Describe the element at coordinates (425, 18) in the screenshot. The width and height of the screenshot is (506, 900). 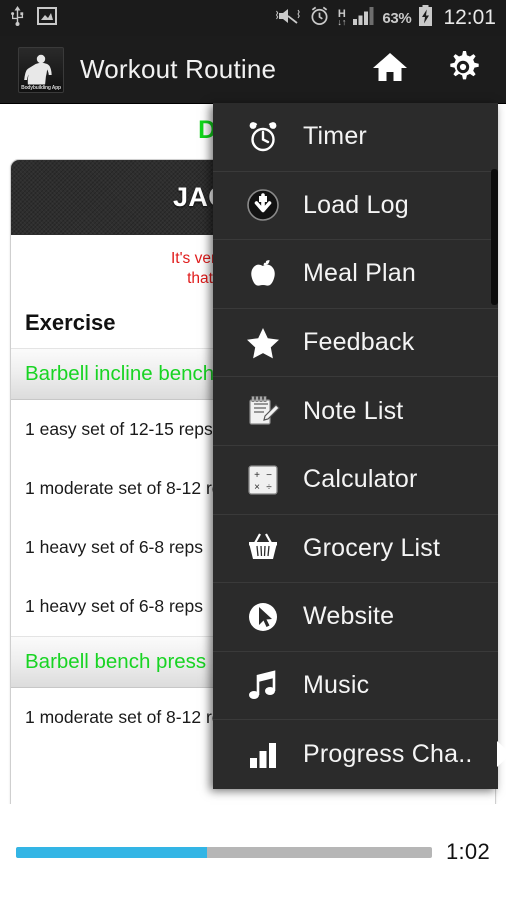
I see `battery-charging-icon` at that location.